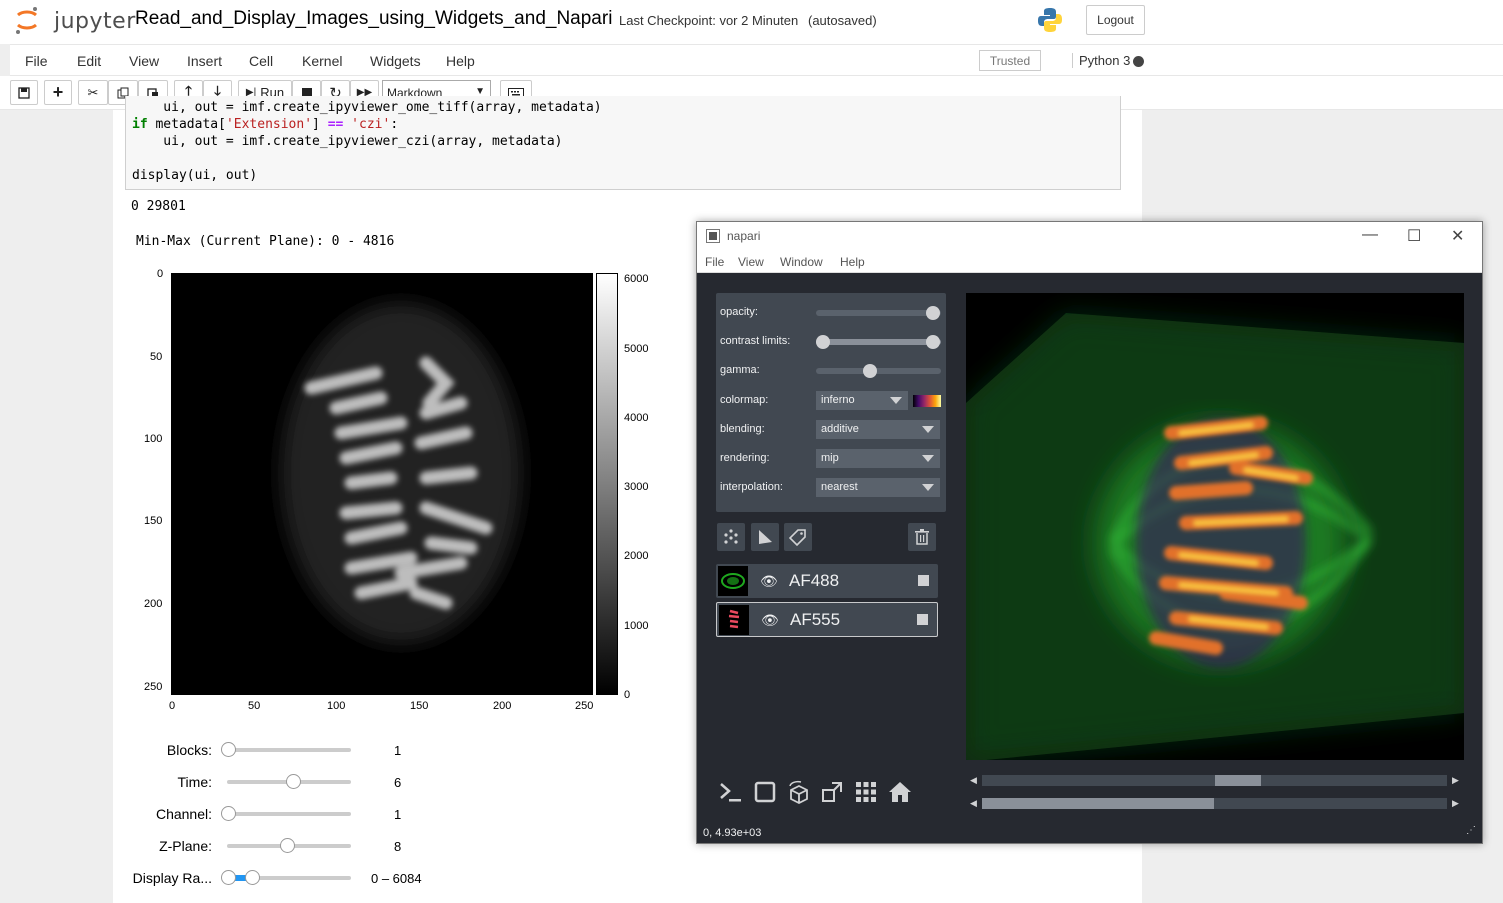  I want to click on slider-value: 0 – 6084, so click(396, 878).